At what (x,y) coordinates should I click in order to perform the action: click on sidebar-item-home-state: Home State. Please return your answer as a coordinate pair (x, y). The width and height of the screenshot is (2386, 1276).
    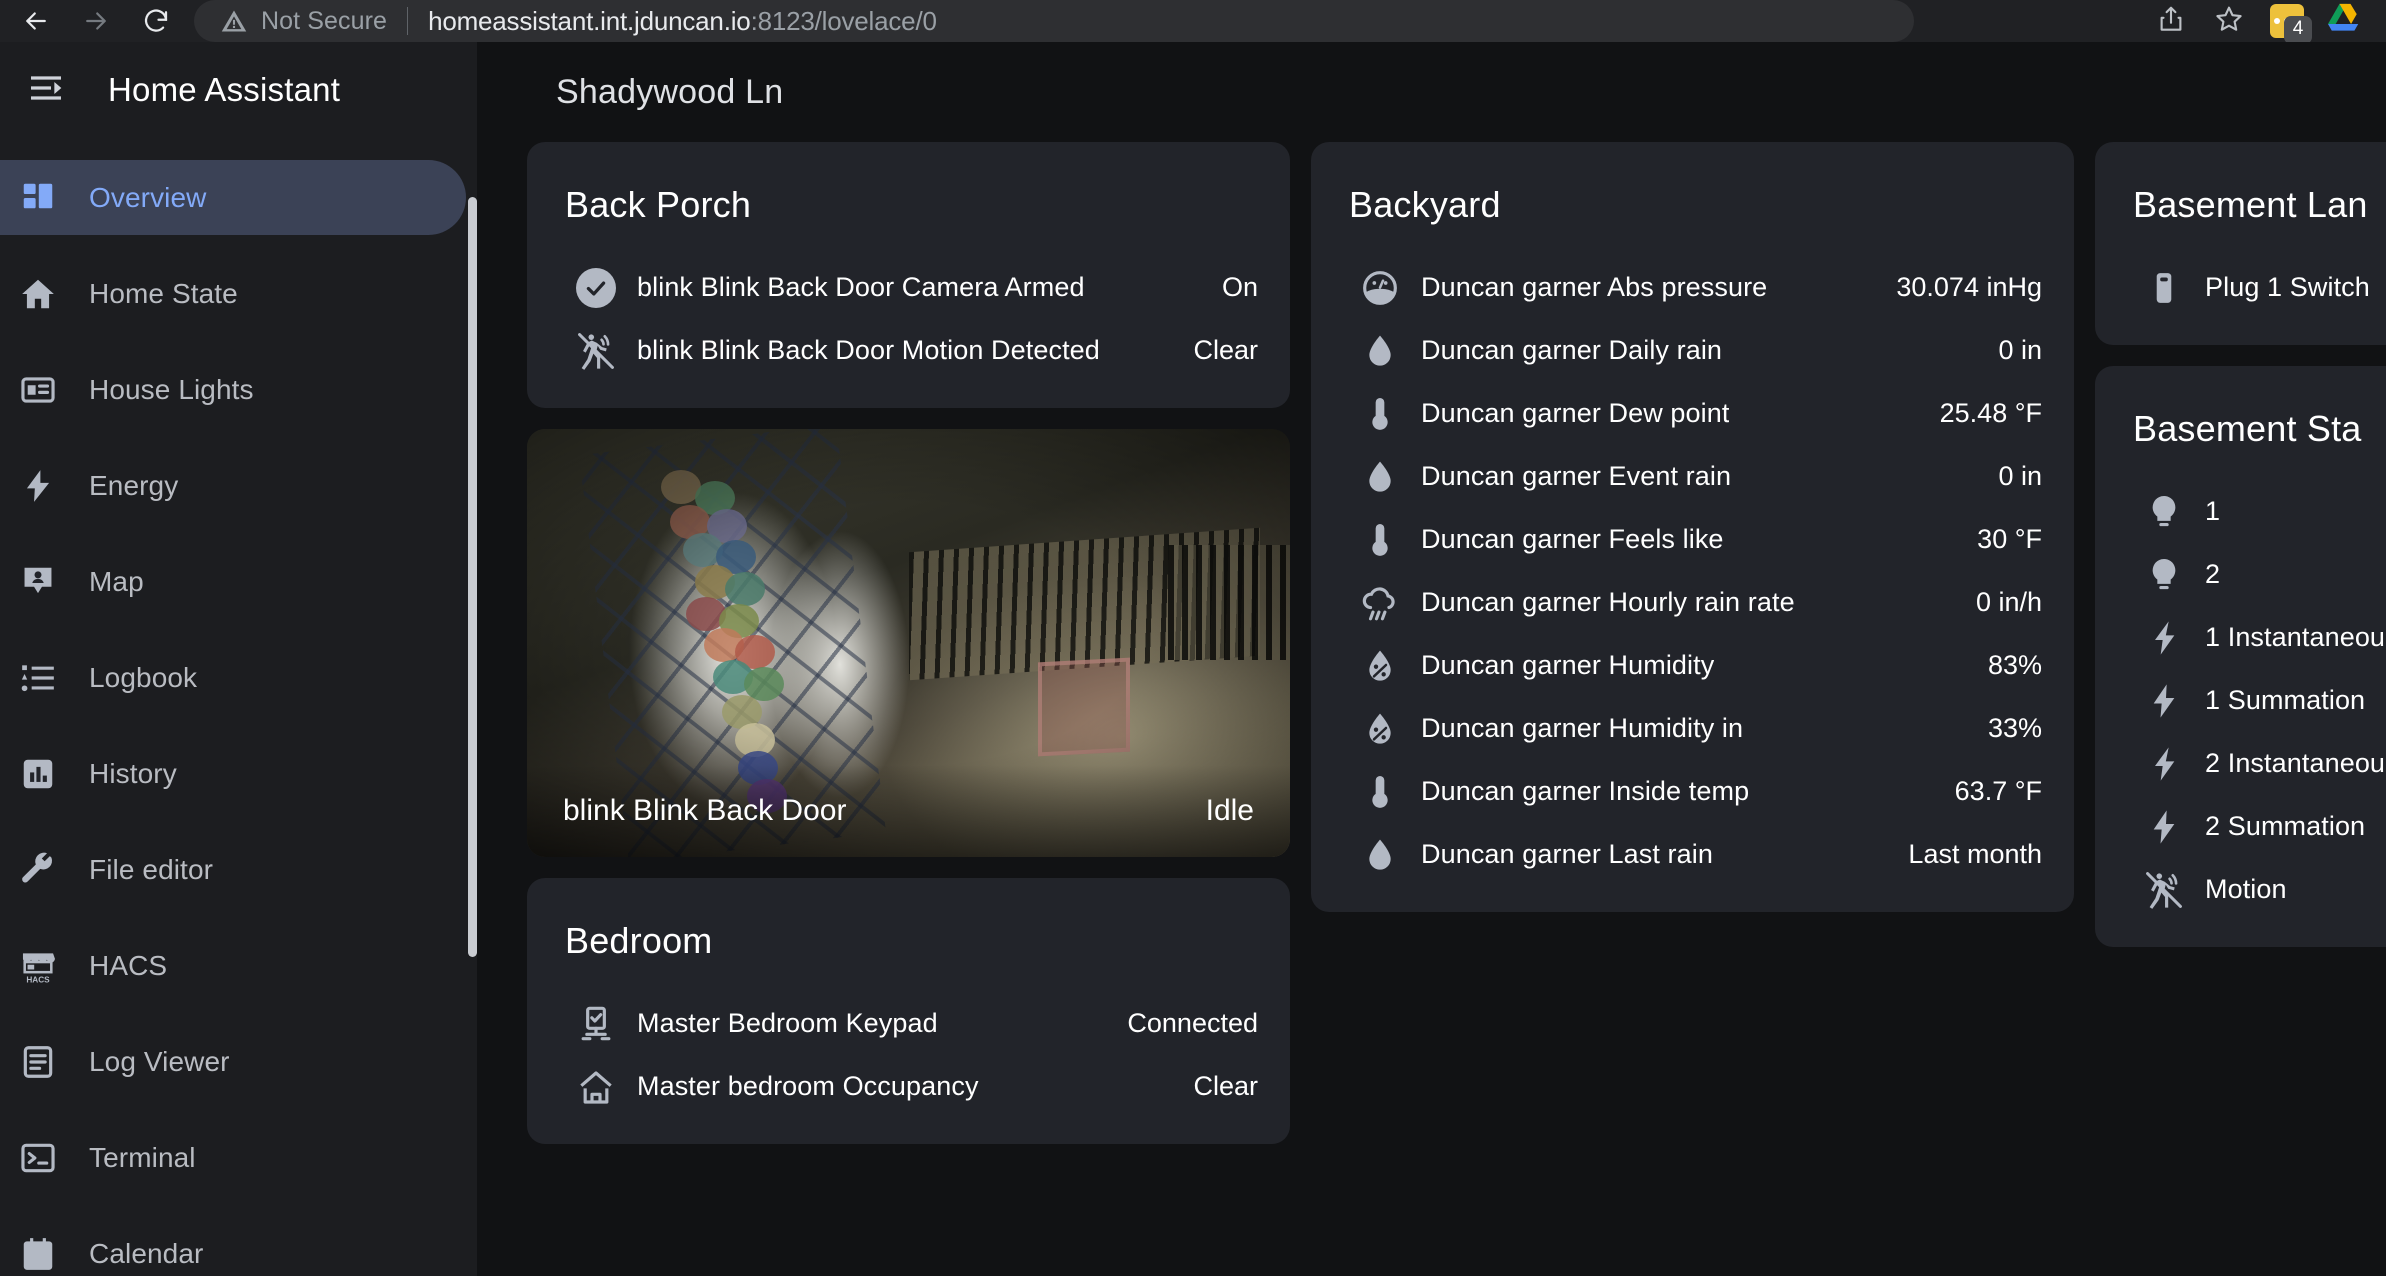
    Looking at the image, I should click on (233, 293).